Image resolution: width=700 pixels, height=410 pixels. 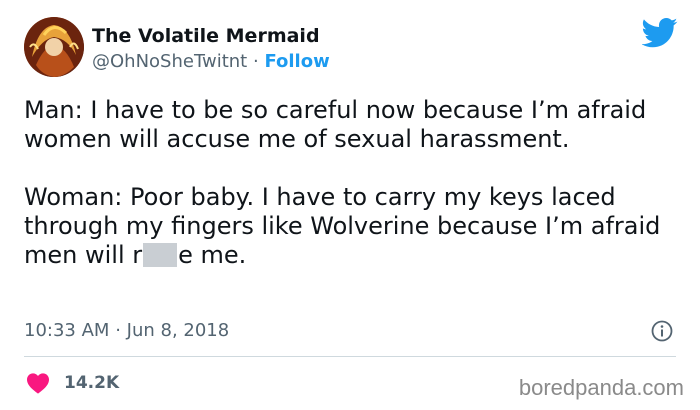 What do you see at coordinates (662, 331) in the screenshot?
I see `info-icon` at bounding box center [662, 331].